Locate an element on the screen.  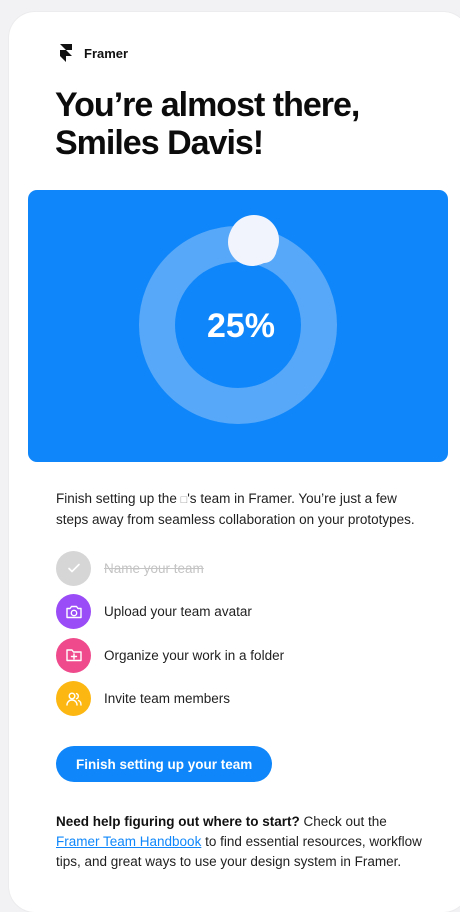
step-label: Invite team members is located at coordinates (167, 698).